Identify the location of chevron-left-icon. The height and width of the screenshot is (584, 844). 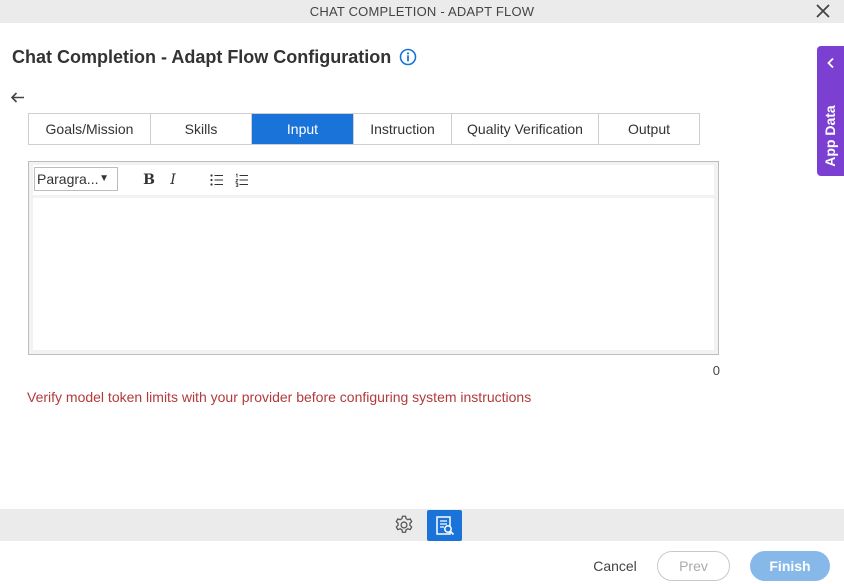
(830, 63).